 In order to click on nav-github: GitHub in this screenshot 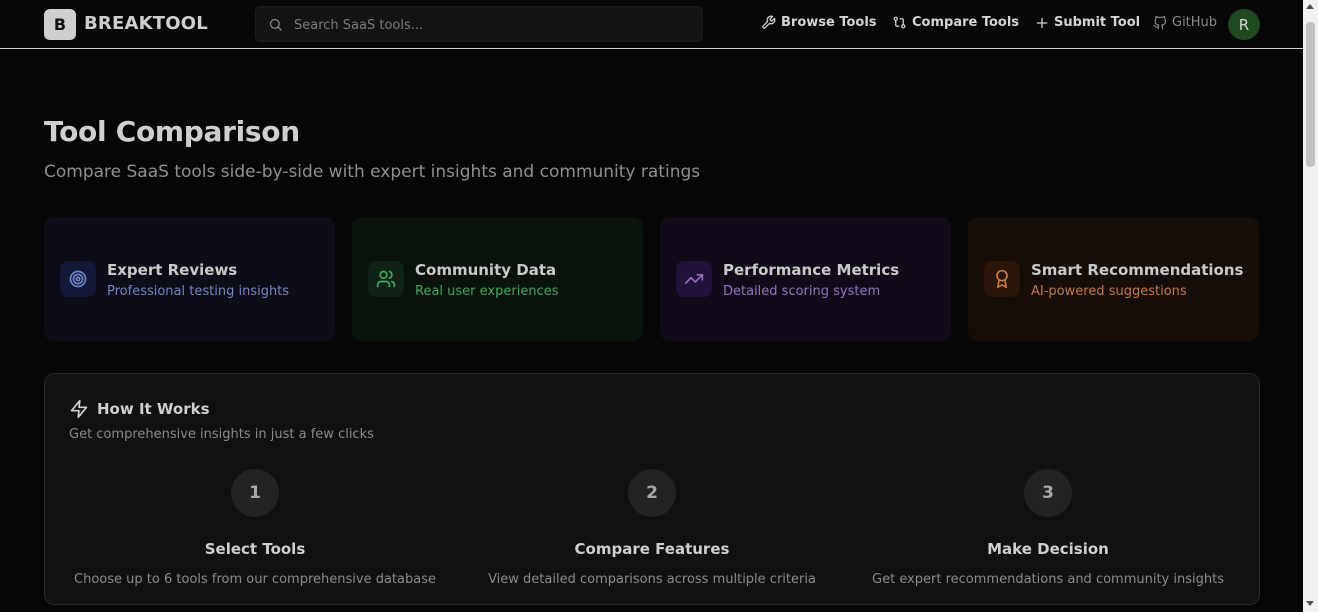, I will do `click(1185, 22)`.